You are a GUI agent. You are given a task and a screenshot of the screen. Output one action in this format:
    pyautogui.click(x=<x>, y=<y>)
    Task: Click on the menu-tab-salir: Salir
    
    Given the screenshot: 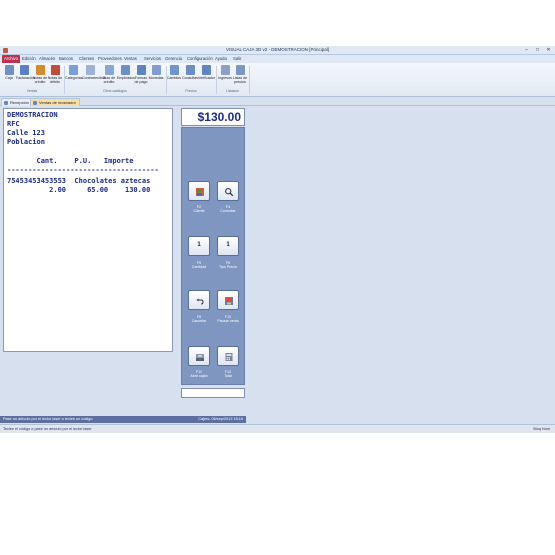 What is the action you would take?
    pyautogui.click(x=237, y=59)
    